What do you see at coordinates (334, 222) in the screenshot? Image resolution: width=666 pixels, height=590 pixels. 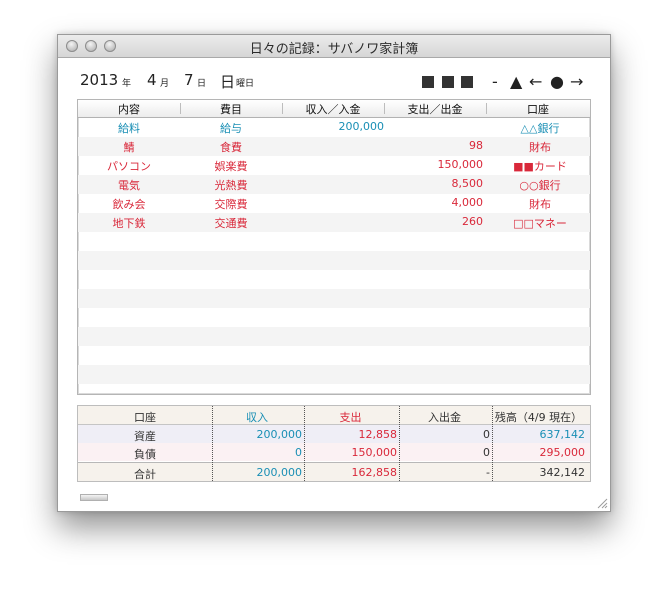 I see `table-row: 地下鉄 交通費 260 □□マネー` at bounding box center [334, 222].